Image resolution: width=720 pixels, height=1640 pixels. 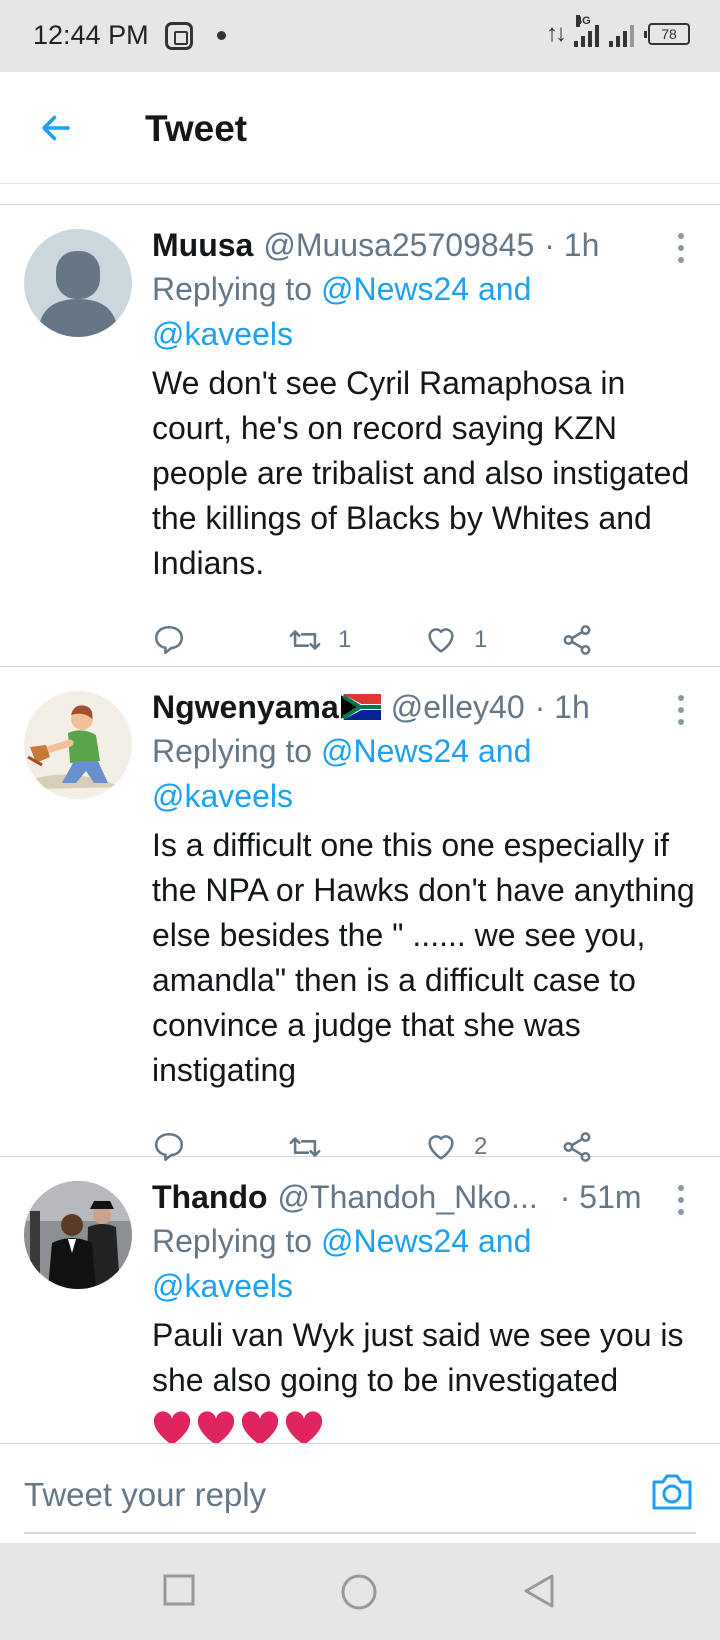 I want to click on home-icon, so click(x=359, y=1592).